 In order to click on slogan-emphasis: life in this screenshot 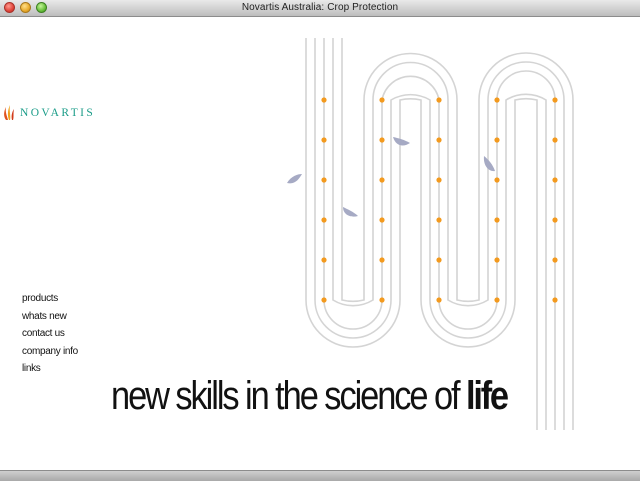, I will do `click(487, 396)`.